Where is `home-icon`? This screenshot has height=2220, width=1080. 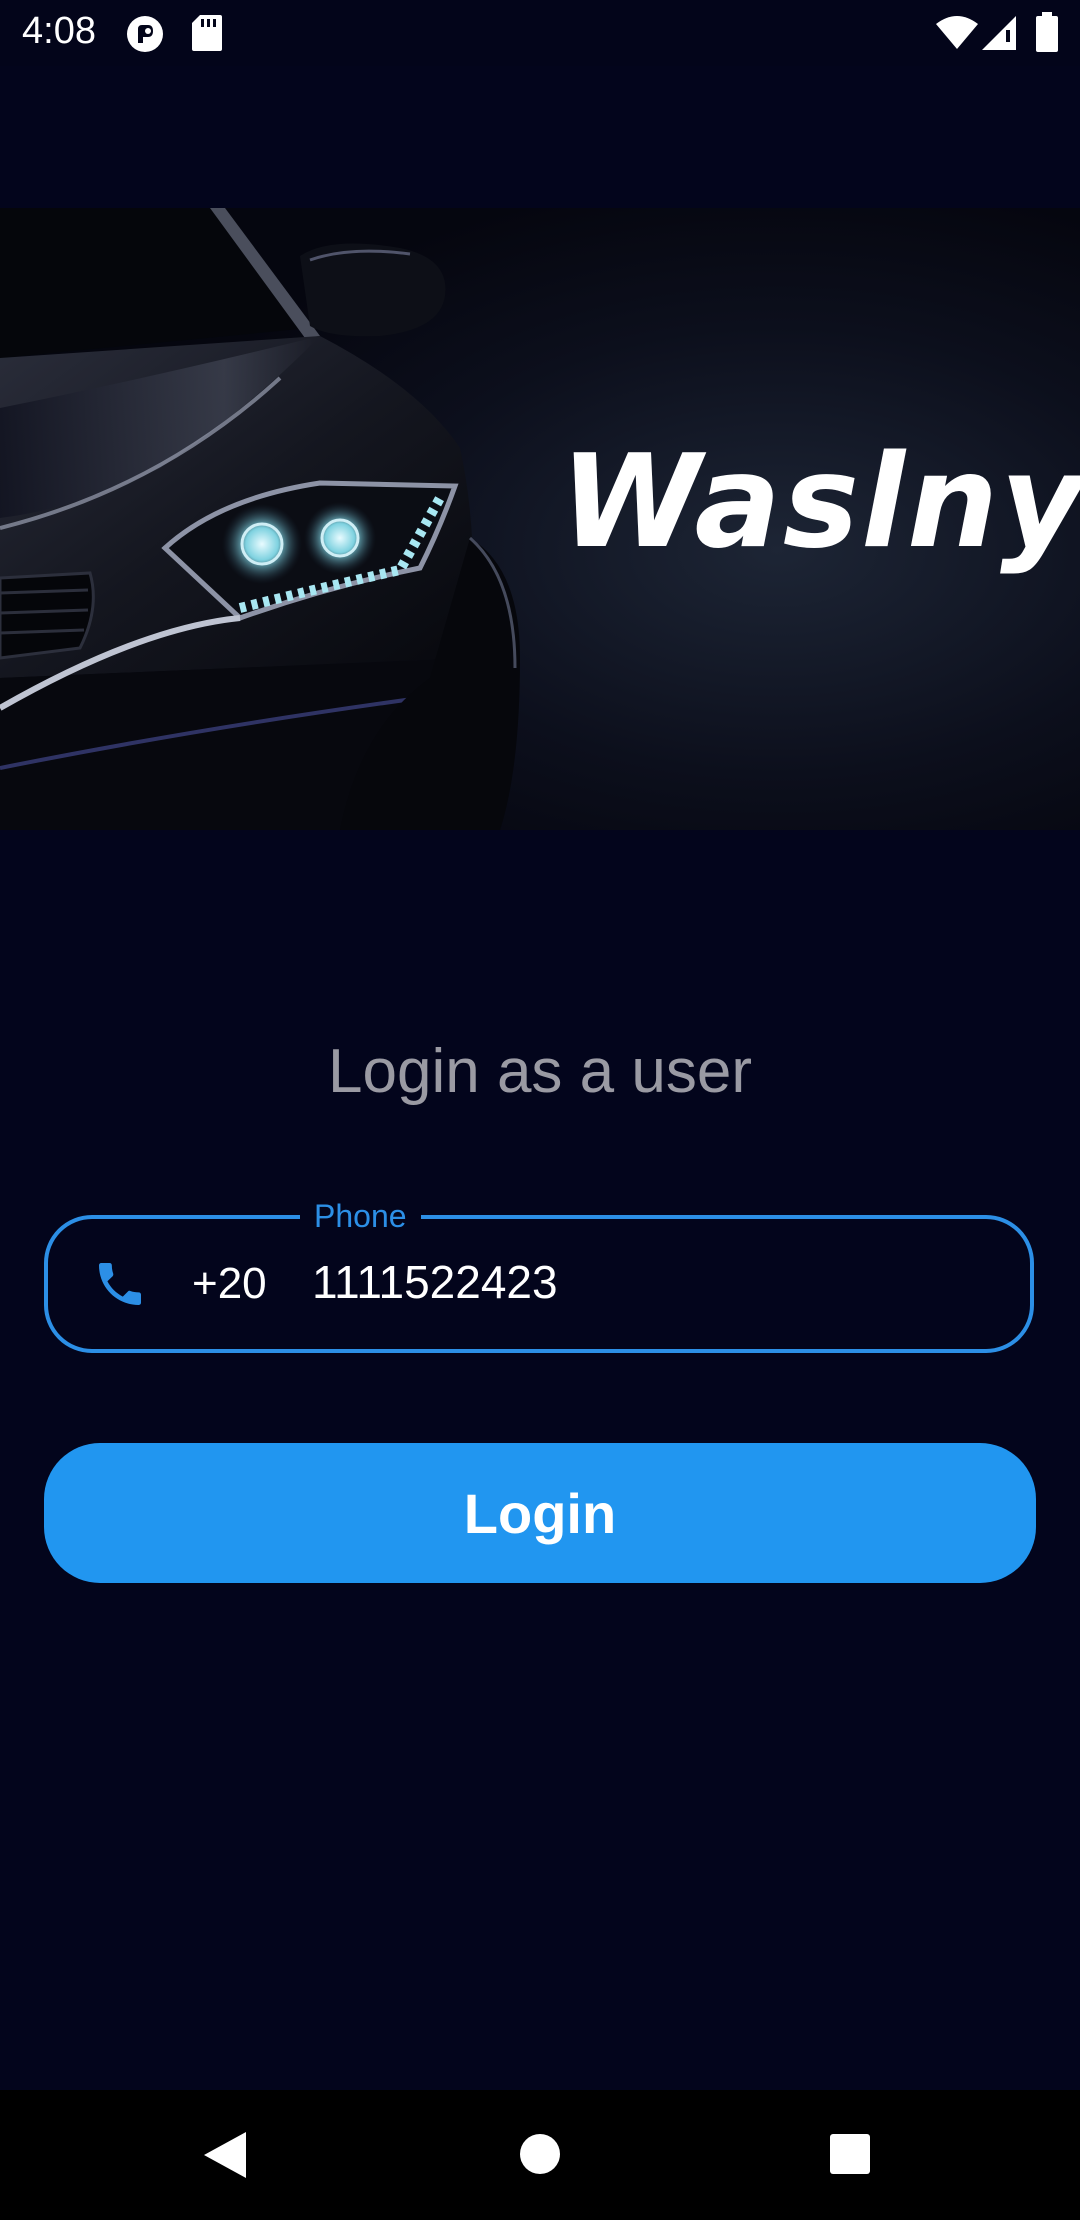 home-icon is located at coordinates (540, 2154).